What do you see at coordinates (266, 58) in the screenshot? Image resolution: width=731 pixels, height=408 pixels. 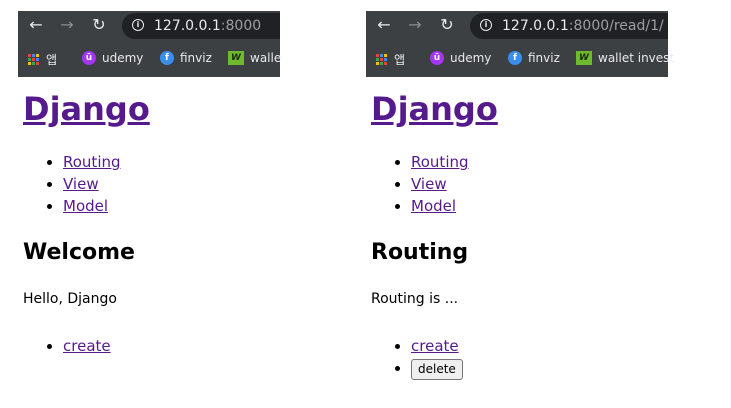 I see `bookmark-label: walle` at bounding box center [266, 58].